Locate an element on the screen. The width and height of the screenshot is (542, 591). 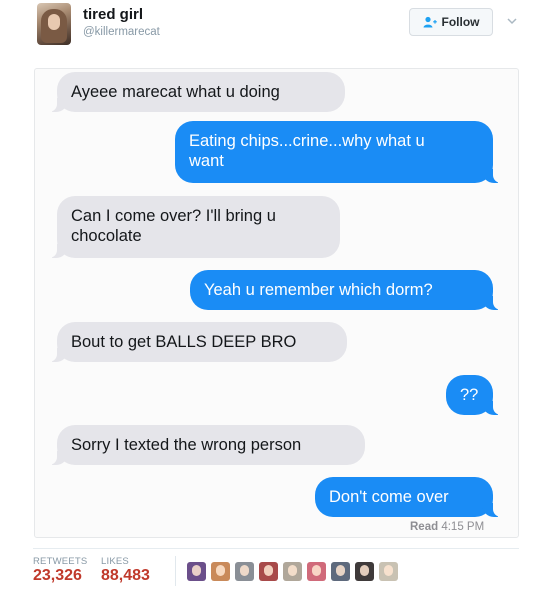
received-message-bubble: Can I come over? I'll bring u chocolate is located at coordinates (193, 227).